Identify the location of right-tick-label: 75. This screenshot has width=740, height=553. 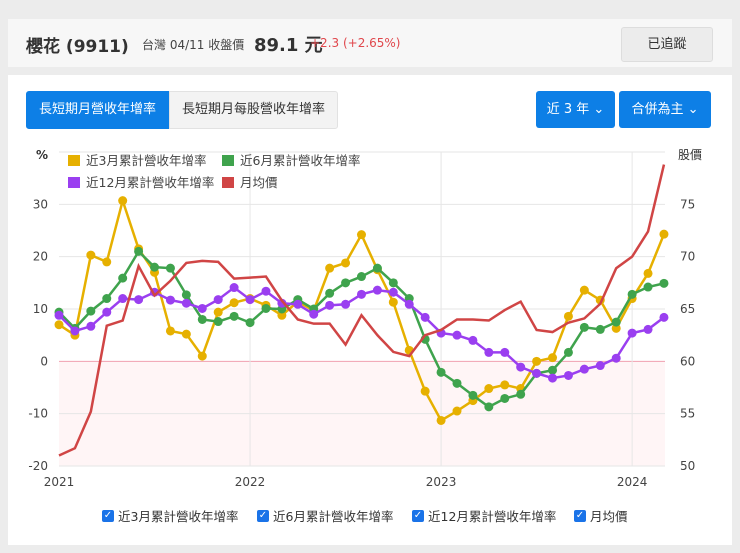
(687, 204).